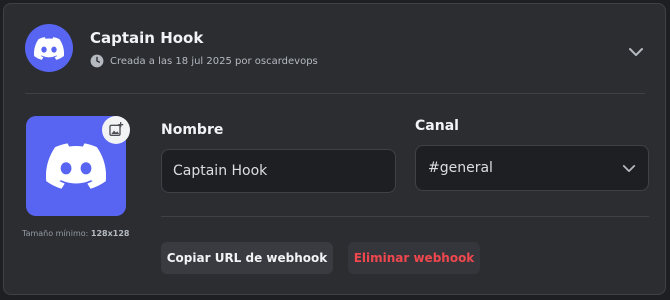 The width and height of the screenshot is (670, 300). Describe the element at coordinates (192, 130) in the screenshot. I see `name-label: Nombre` at that location.